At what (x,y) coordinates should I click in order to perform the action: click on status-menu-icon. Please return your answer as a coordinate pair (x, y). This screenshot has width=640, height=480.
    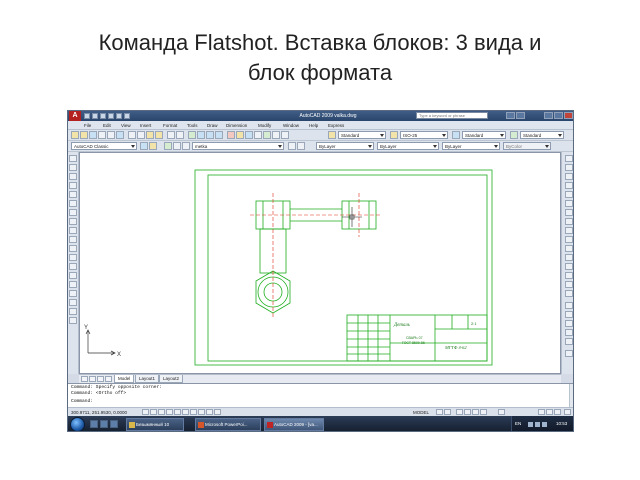
    Looking at the image, I should click on (557, 412).